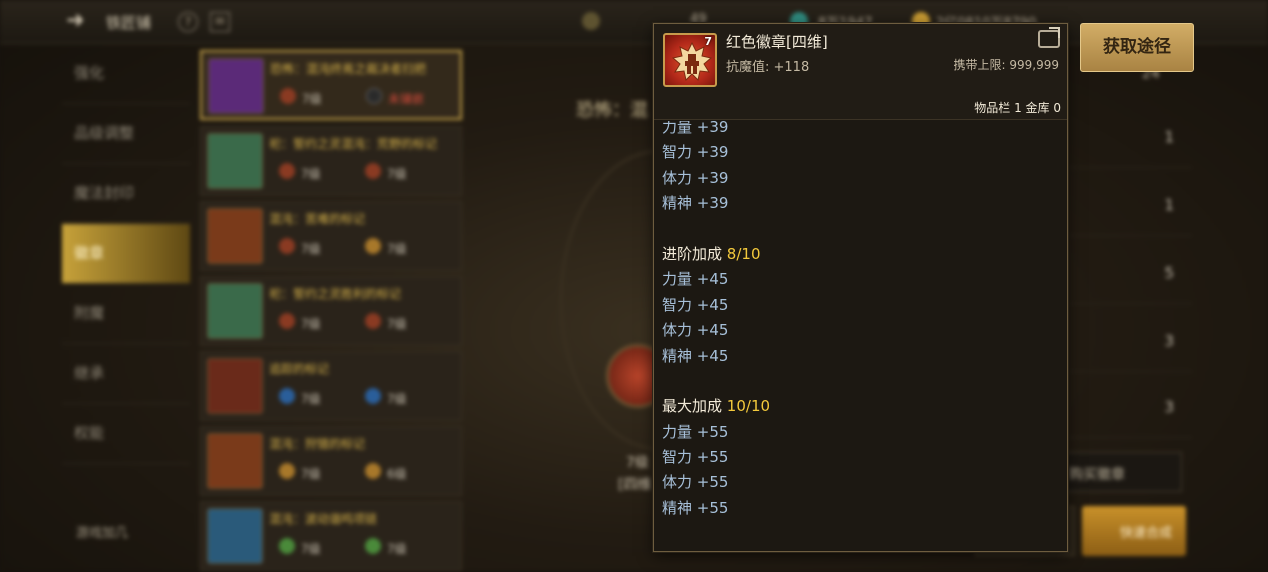 Image resolution: width=1268 pixels, height=572 pixels. Describe the element at coordinates (331, 85) in the screenshot. I see `list-item: 恐怖：混沌终焉之裁决者扫把 7级 未镶嵌` at that location.